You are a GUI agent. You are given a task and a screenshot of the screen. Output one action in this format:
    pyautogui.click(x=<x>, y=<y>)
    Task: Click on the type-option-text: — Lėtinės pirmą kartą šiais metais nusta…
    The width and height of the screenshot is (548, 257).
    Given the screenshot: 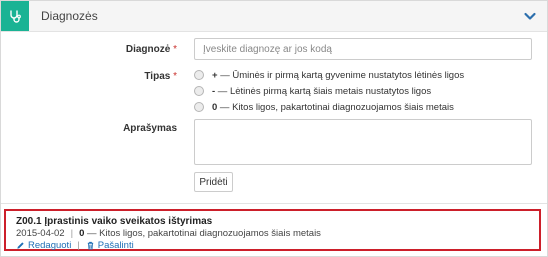 What is the action you would take?
    pyautogui.click(x=323, y=91)
    